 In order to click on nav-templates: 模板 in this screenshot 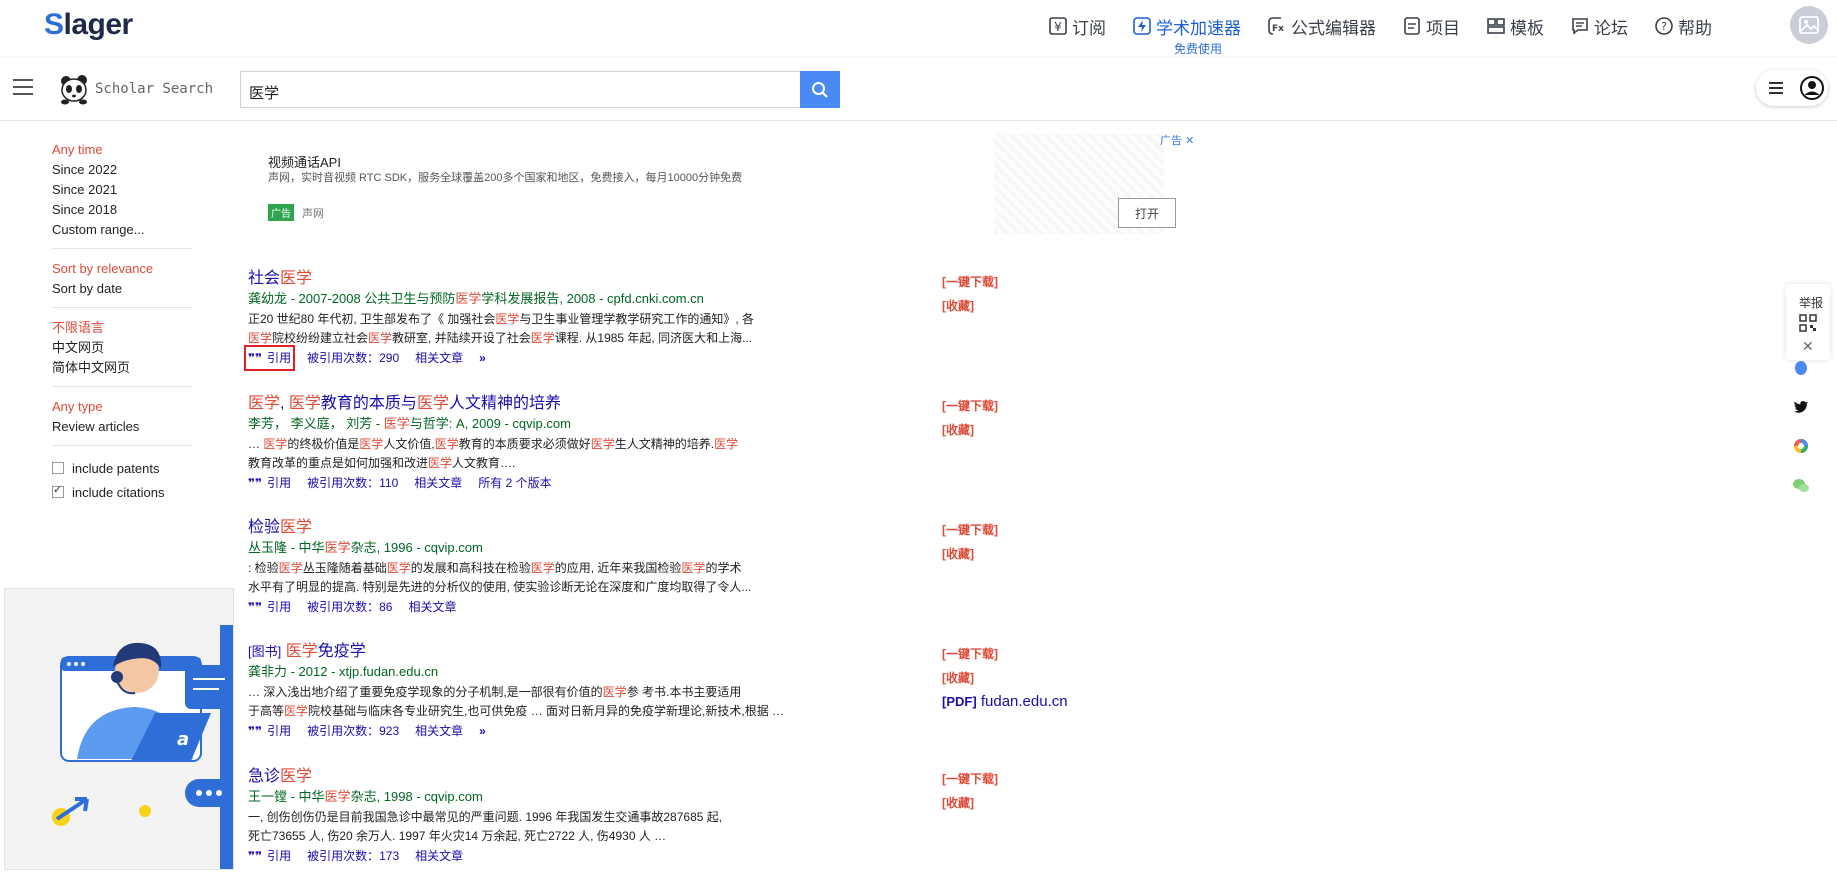, I will do `click(1515, 26)`.